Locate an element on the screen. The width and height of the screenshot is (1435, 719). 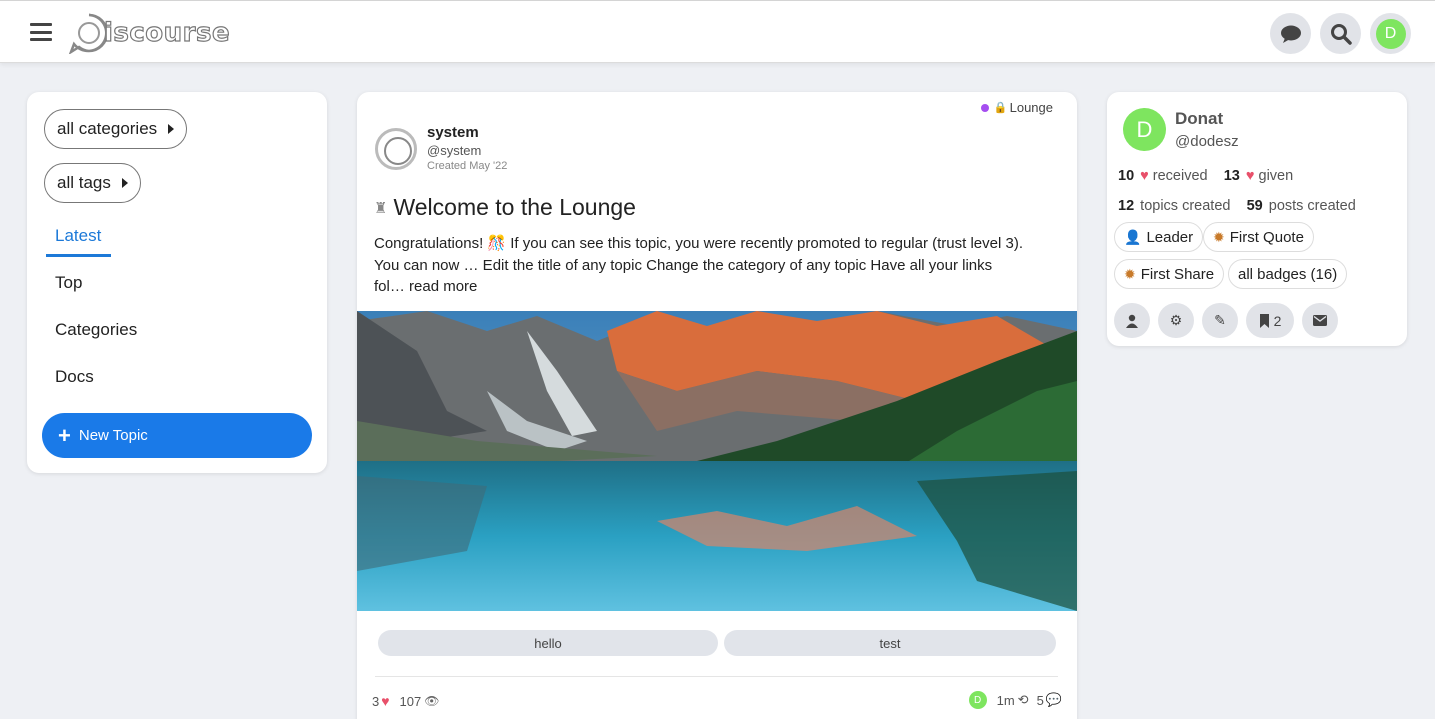
category-badge: 🔒 Lounge is located at coordinates (1016, 107).